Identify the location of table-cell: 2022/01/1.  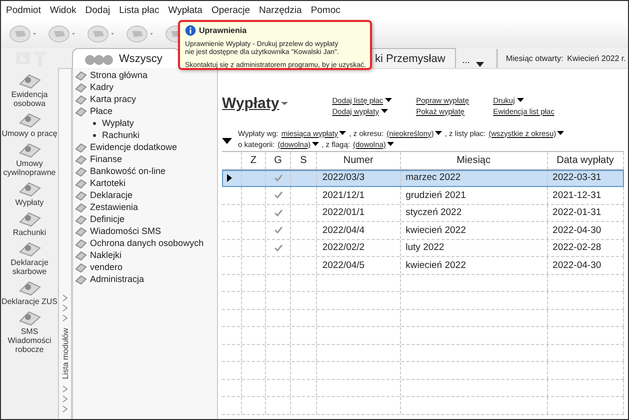
(359, 212).